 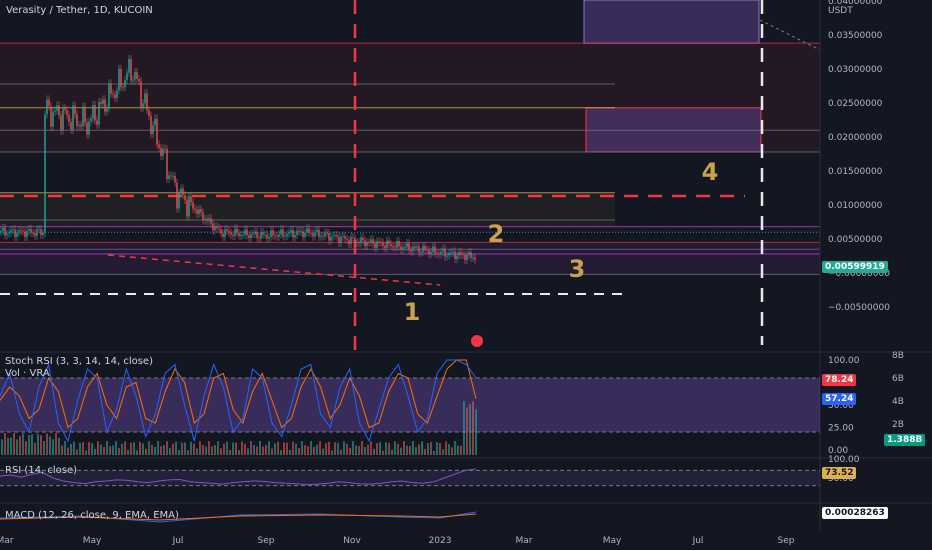 What do you see at coordinates (859, 308) in the screenshot?
I see `price-tick: −0.00500000` at bounding box center [859, 308].